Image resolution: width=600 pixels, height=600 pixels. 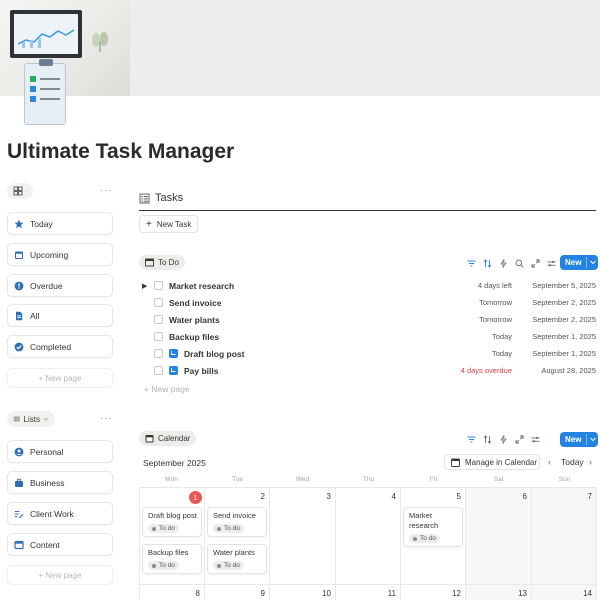 I want to click on table-row: Draft blog post Today September 1, 2025, so click(x=369, y=353).